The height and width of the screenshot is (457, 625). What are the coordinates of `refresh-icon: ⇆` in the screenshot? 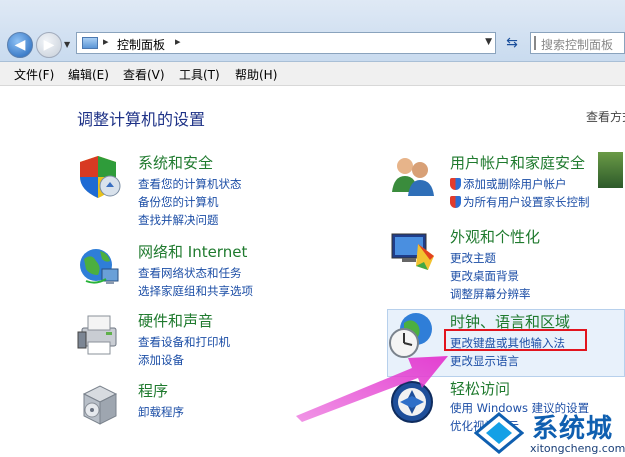 It's located at (512, 43).